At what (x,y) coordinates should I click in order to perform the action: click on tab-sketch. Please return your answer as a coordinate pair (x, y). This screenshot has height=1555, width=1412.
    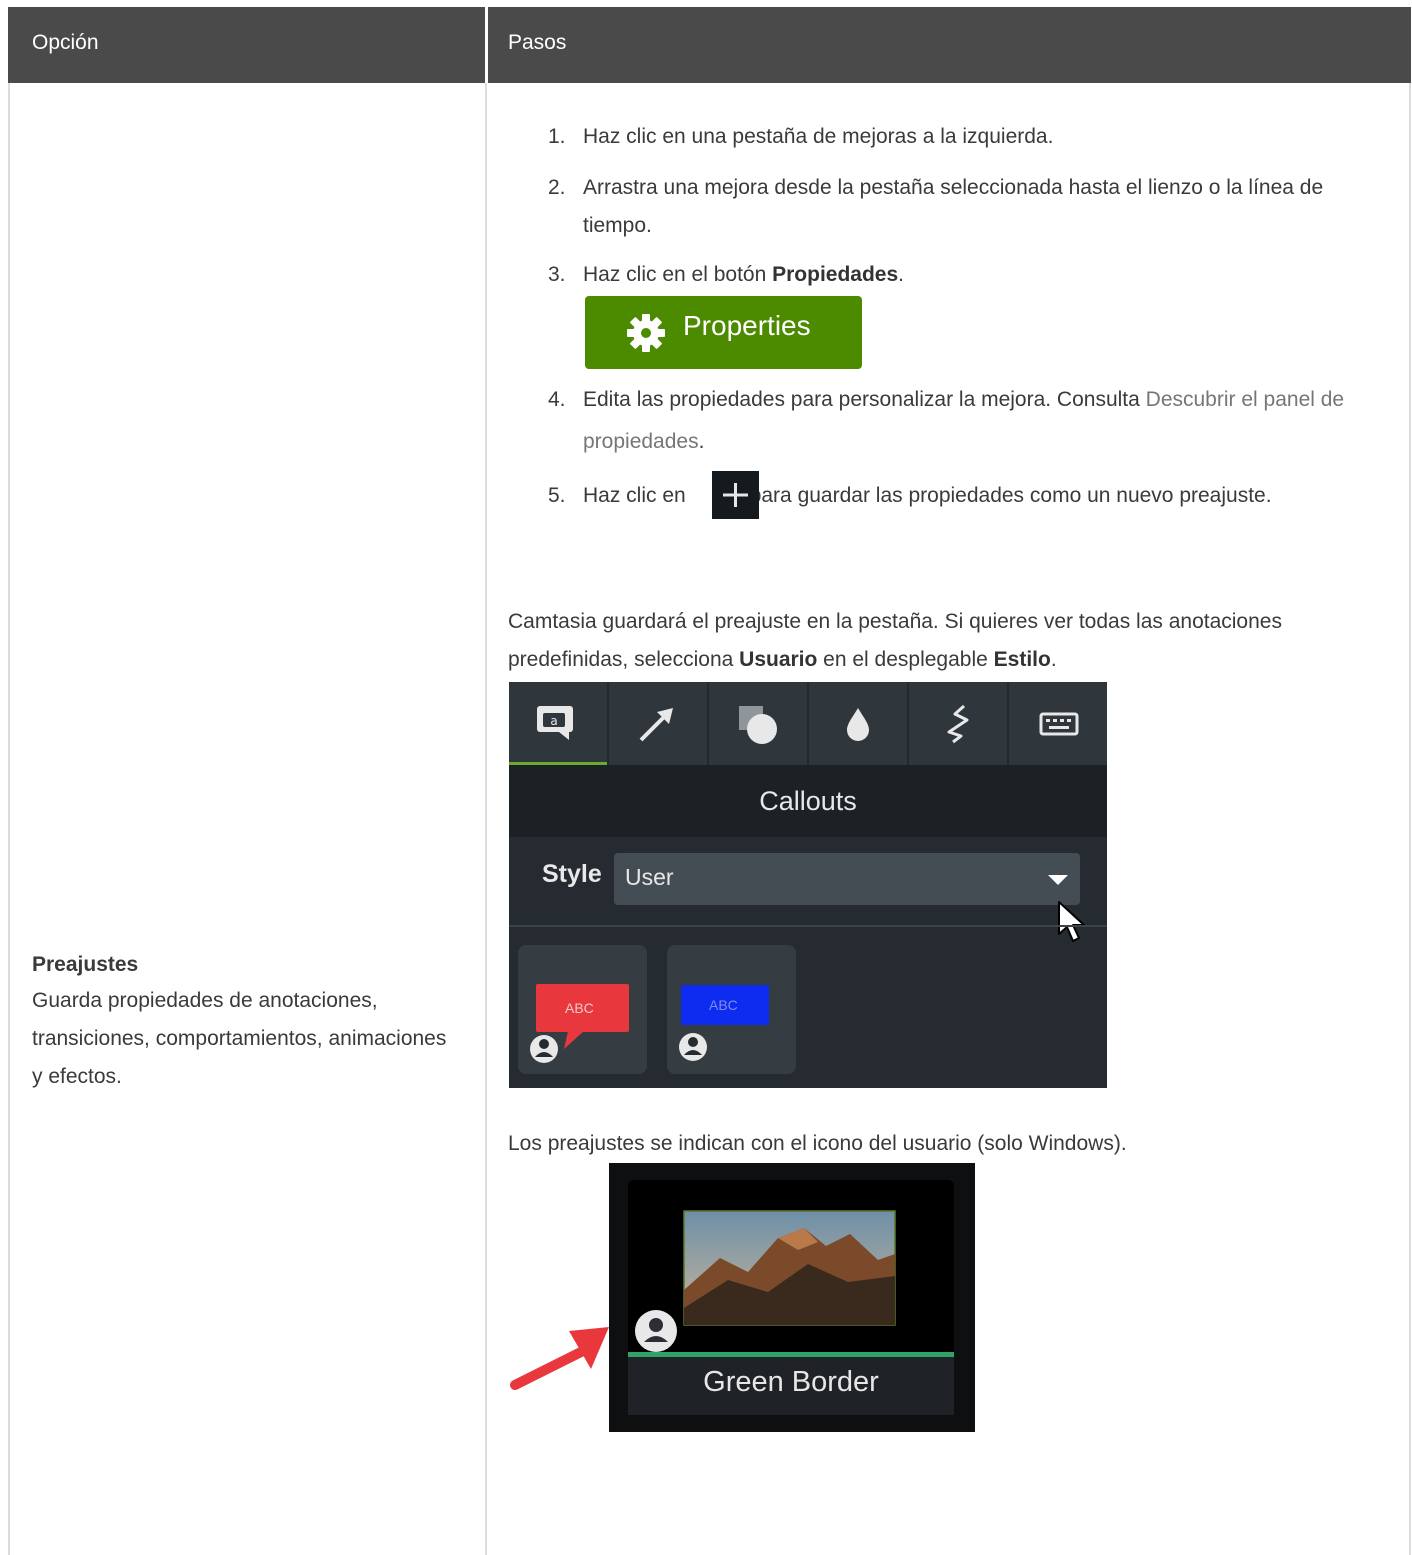
    Looking at the image, I should click on (958, 723).